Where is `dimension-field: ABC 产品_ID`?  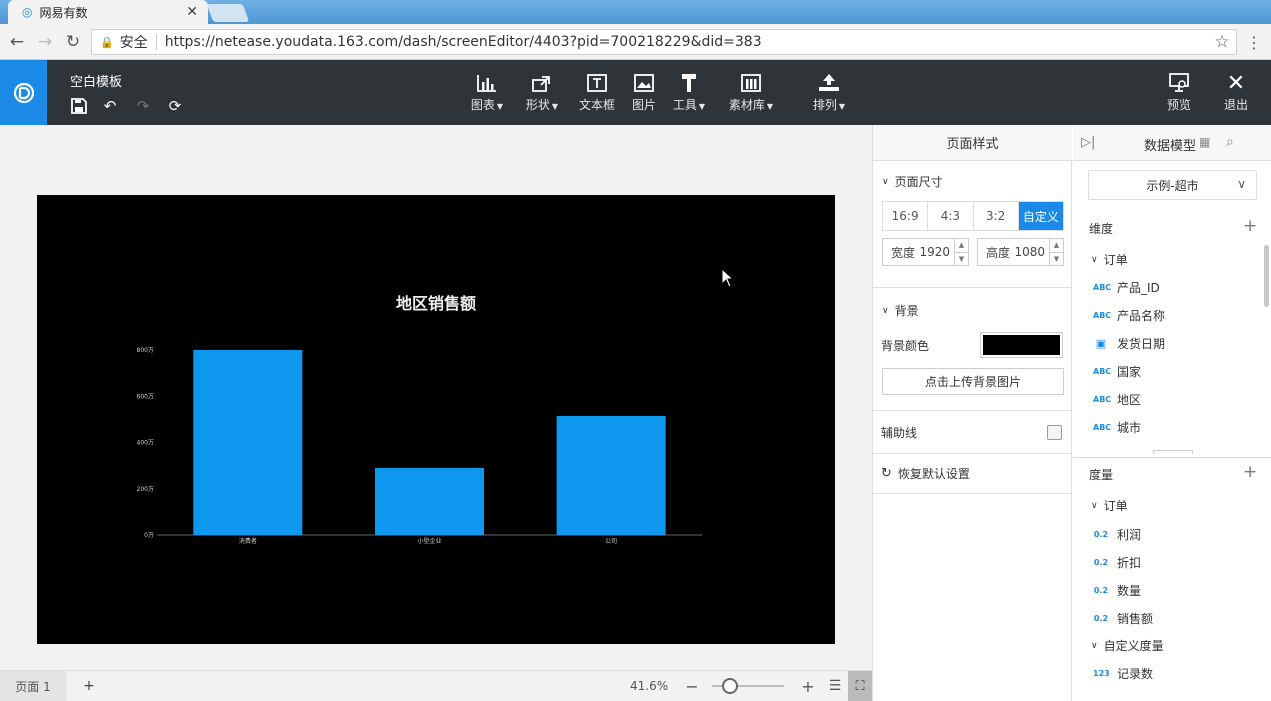 dimension-field: ABC 产品_ID is located at coordinates (1126, 287).